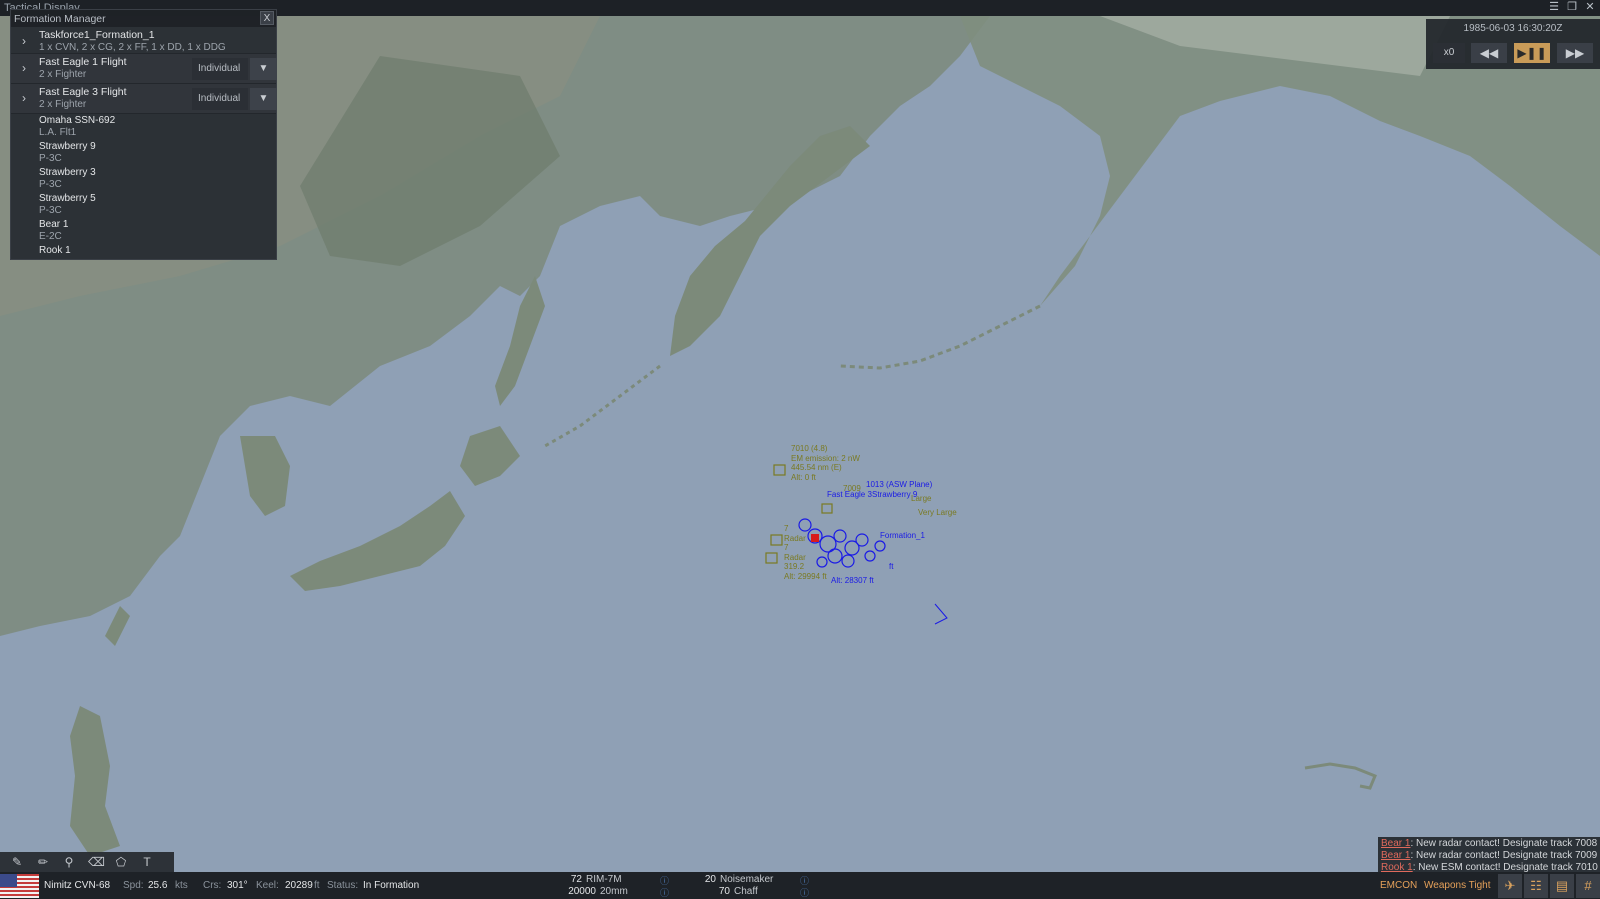  Describe the element at coordinates (377, 541) in the screenshot. I see `landmass-japan` at that location.